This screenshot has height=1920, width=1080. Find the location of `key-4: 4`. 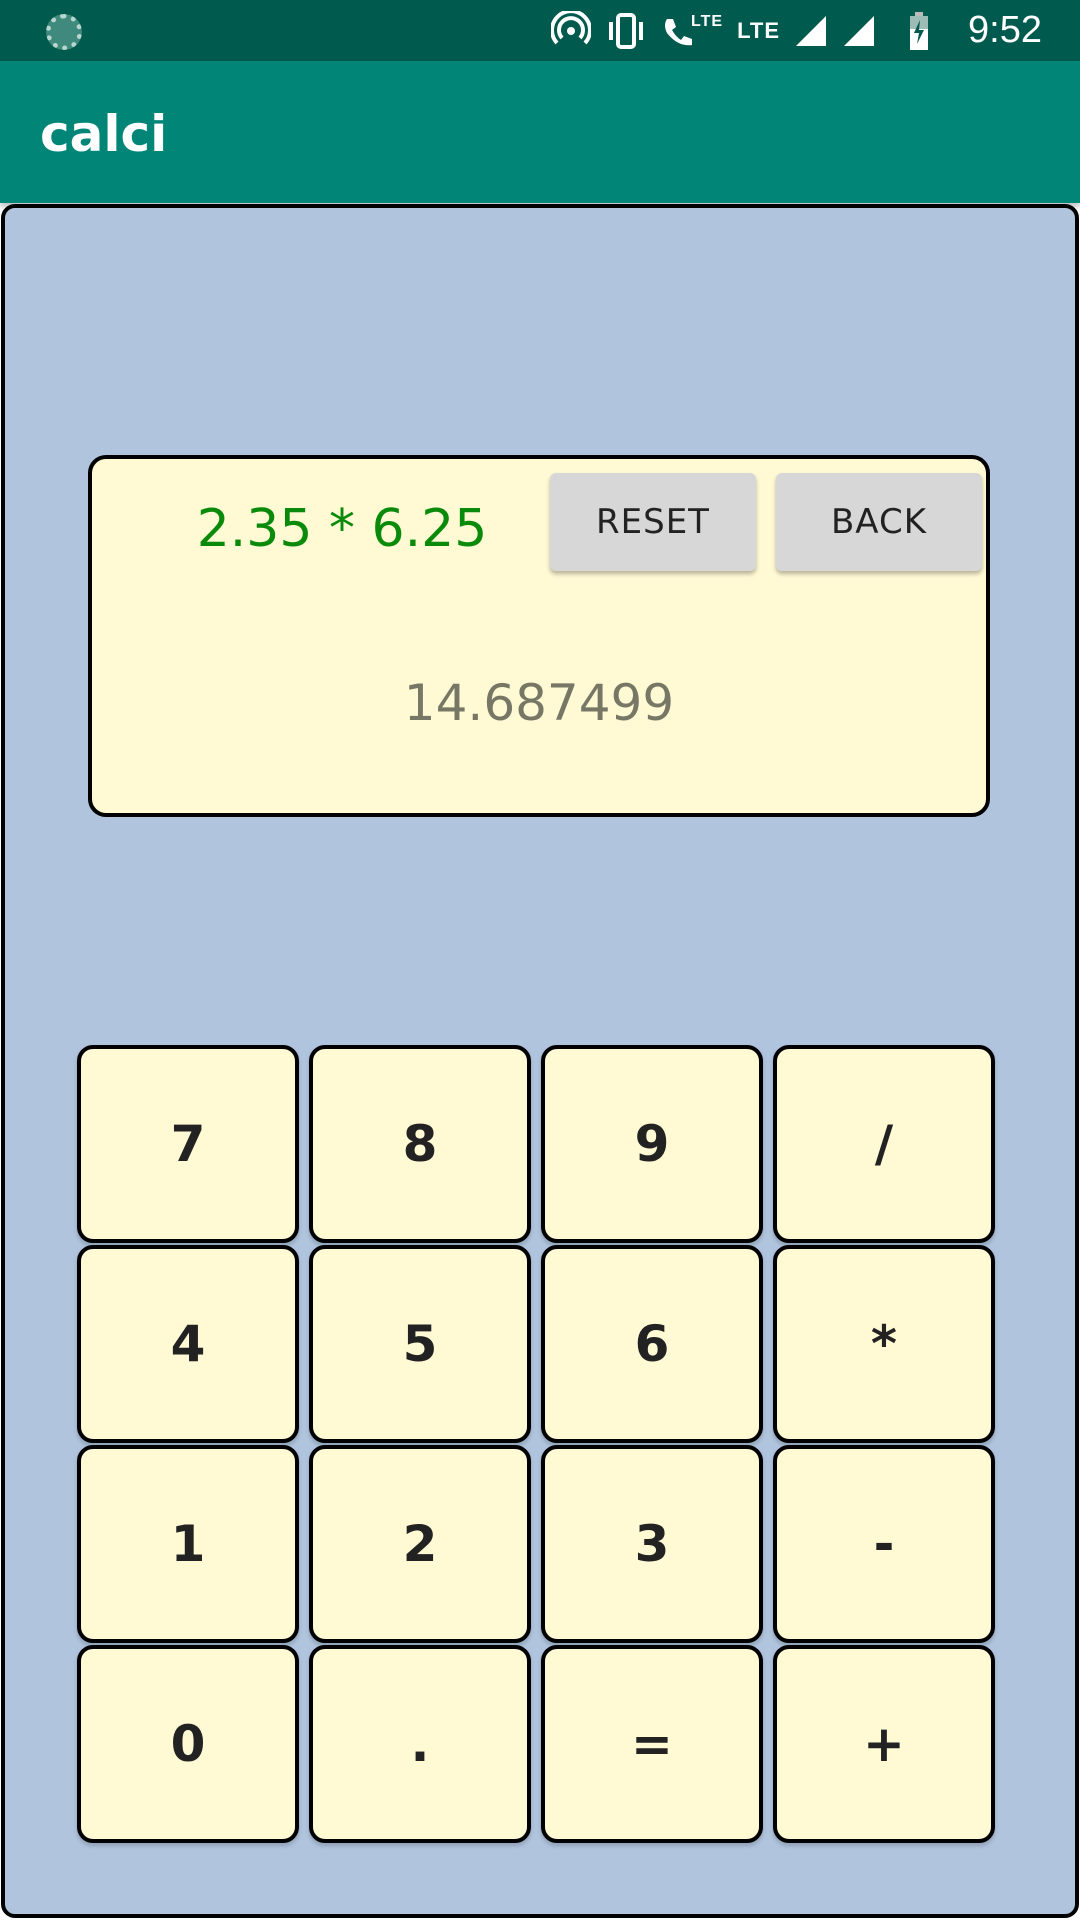

key-4: 4 is located at coordinates (188, 1344).